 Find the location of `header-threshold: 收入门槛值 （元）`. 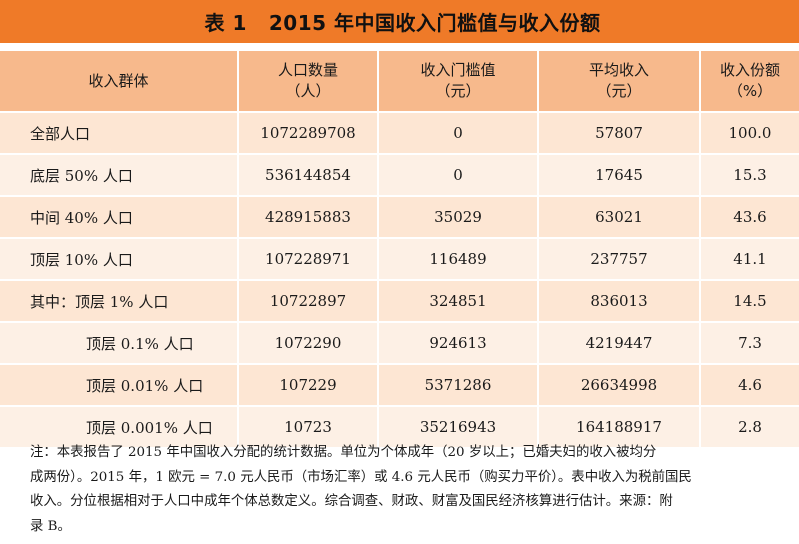

header-threshold: 收入门槛值 （元） is located at coordinates (457, 81).